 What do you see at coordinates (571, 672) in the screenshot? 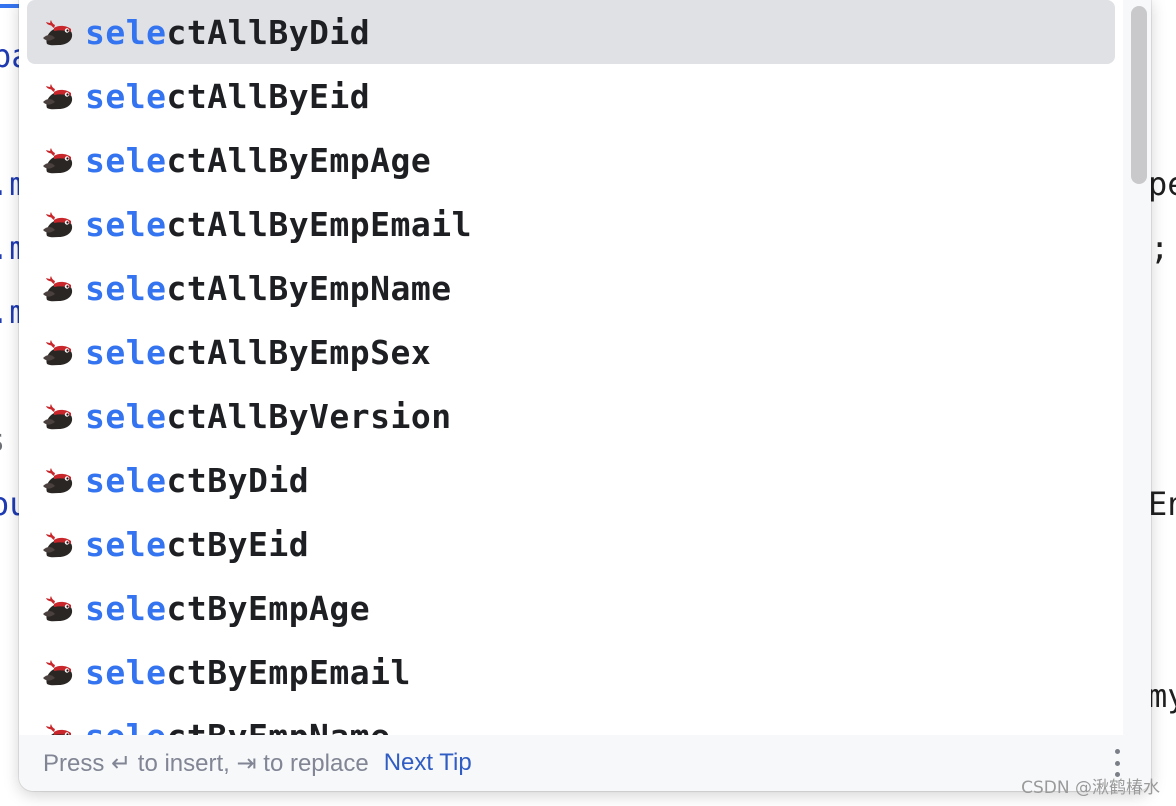
I see `completion-item: selectByEmpEmail` at bounding box center [571, 672].